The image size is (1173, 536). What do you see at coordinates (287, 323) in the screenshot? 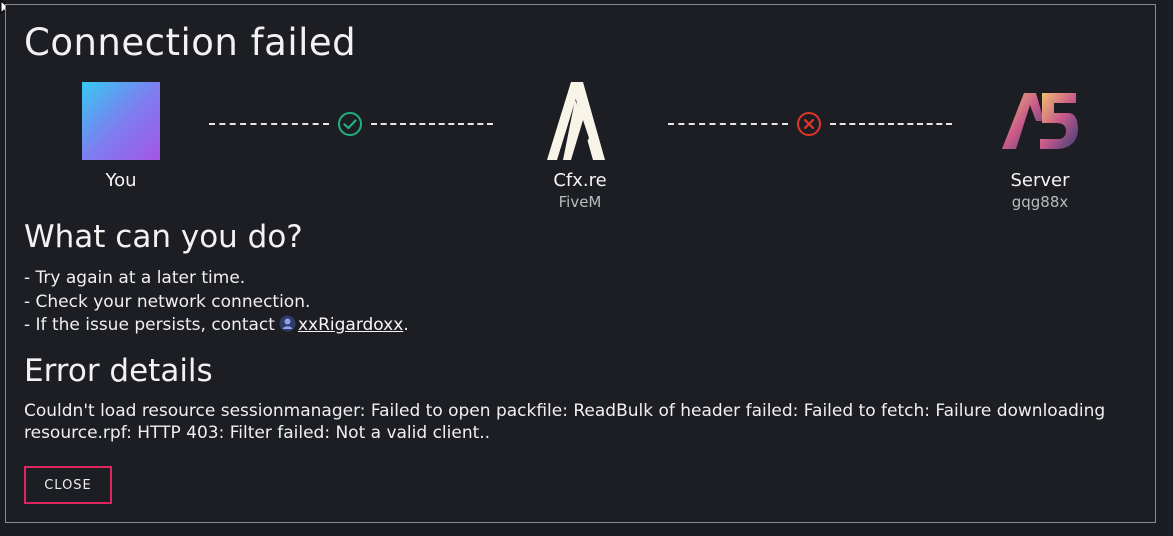
I see `contact-avatar-icon` at bounding box center [287, 323].